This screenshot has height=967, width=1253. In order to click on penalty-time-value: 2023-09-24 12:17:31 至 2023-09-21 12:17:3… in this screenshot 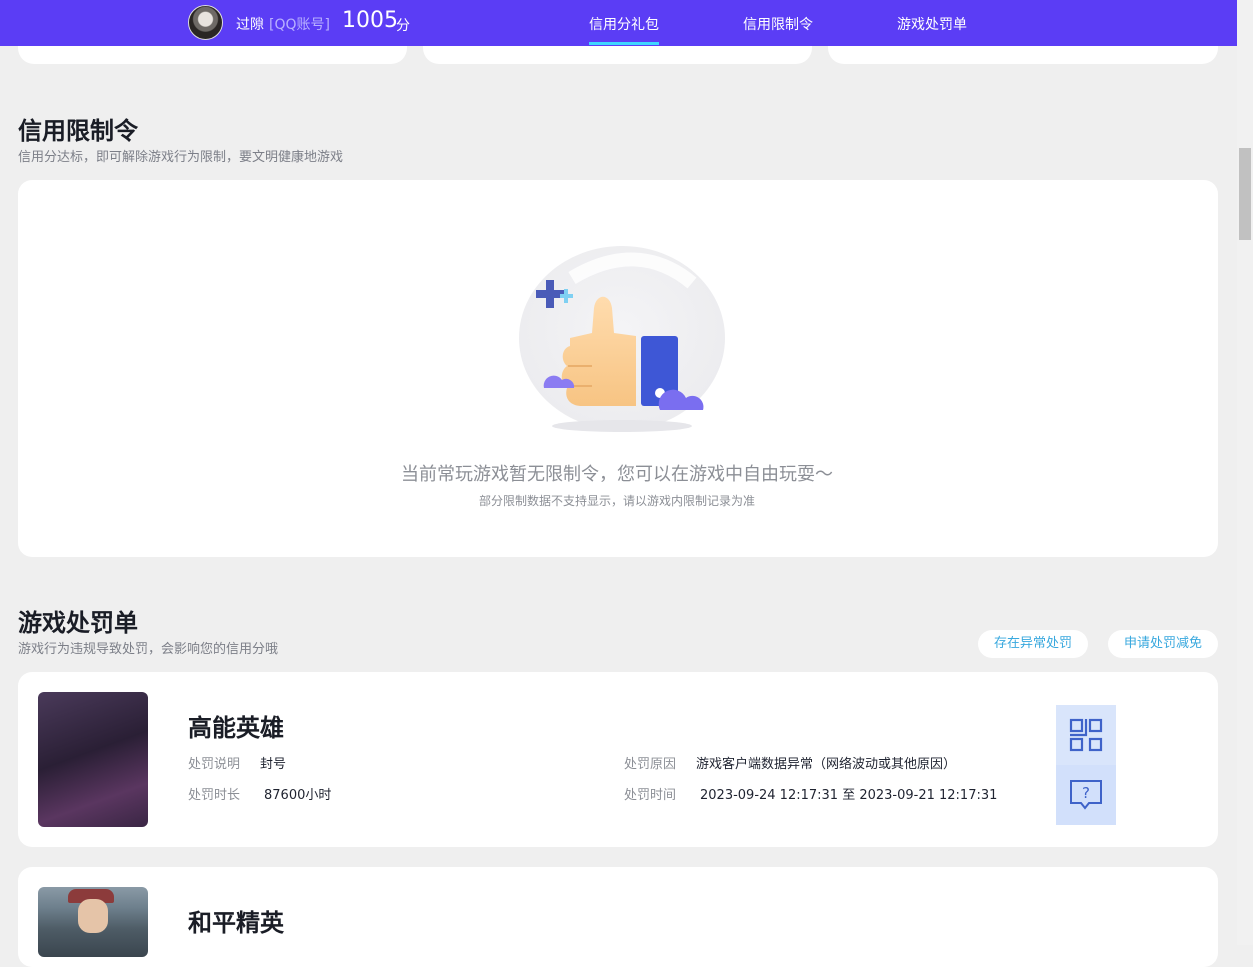, I will do `click(849, 795)`.